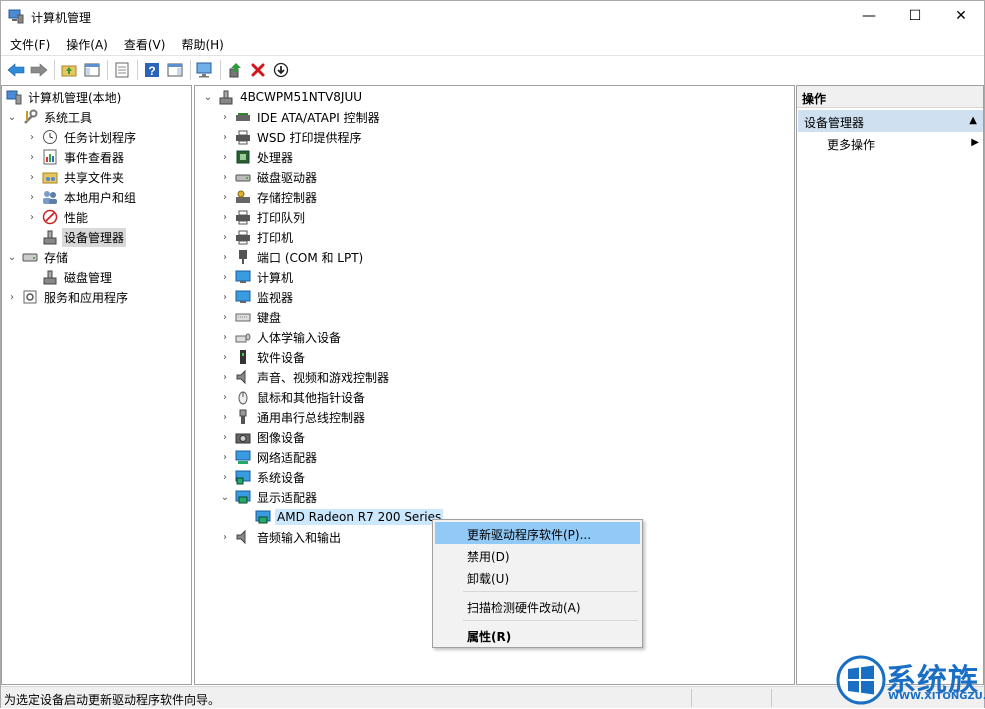  What do you see at coordinates (299, 337) in the screenshot?
I see `device-category-label: 人体学输入设备` at bounding box center [299, 337].